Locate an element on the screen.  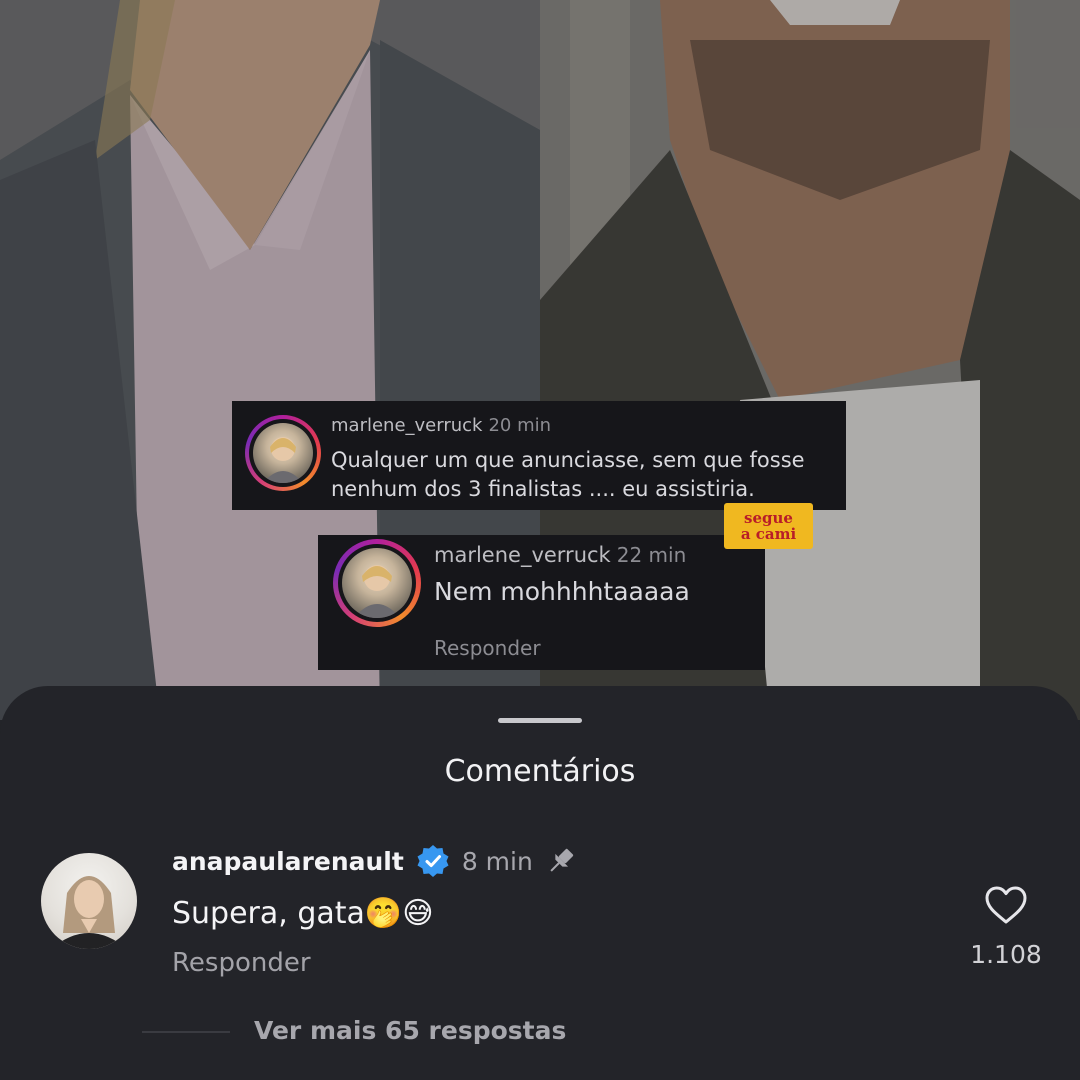
commenter-avatar is located at coordinates (89, 901).